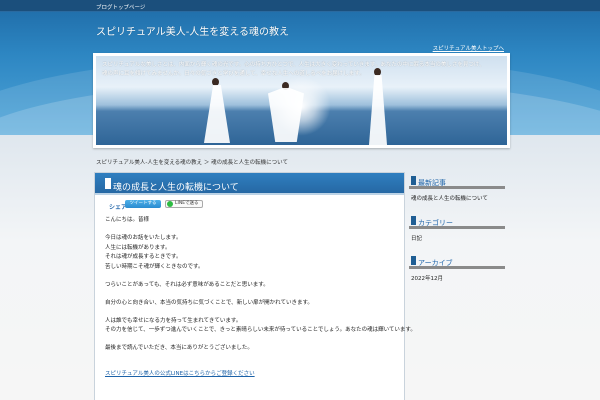 The height and width of the screenshot is (400, 600). I want to click on widget-archives: アーカイブ 2022年12月, so click(457, 269).